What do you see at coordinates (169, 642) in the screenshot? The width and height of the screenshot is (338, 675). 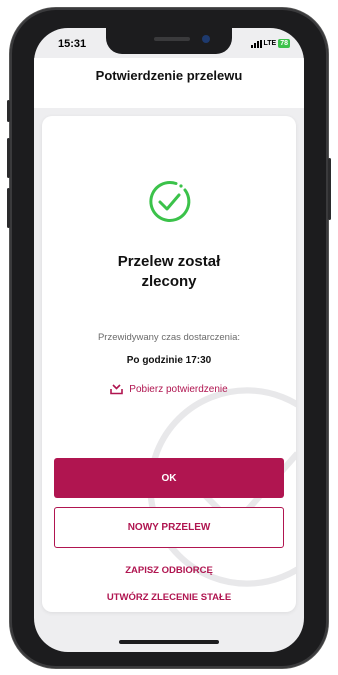 I see `home-indicator` at bounding box center [169, 642].